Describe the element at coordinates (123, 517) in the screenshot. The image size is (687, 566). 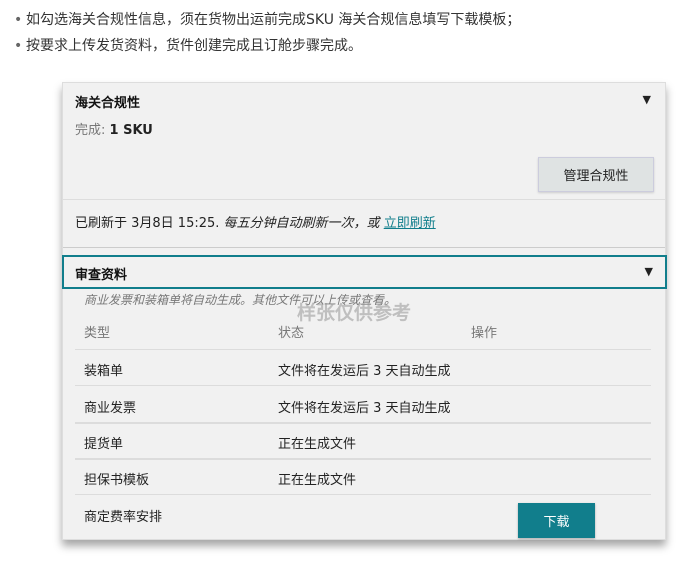
I see `row-type: 商定费率安排` at that location.